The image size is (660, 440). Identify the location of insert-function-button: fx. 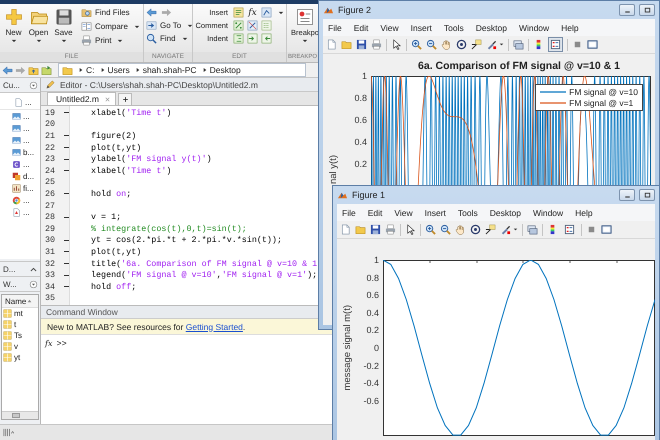
(252, 13).